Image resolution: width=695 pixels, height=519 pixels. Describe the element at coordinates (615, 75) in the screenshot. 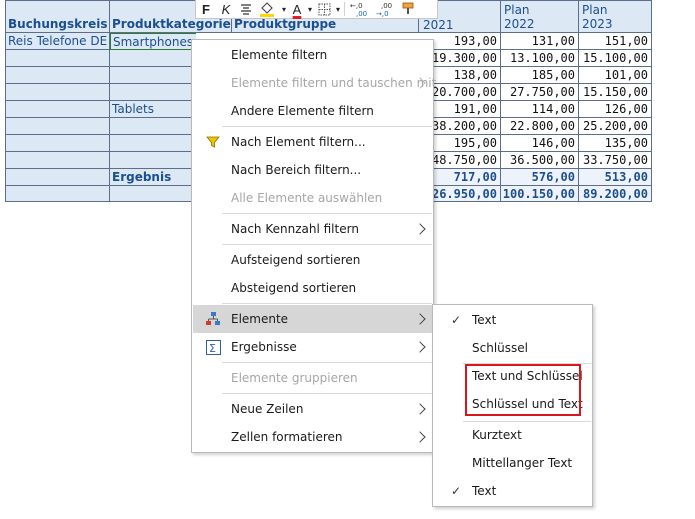

I see `table-cell: 101,00` at that location.